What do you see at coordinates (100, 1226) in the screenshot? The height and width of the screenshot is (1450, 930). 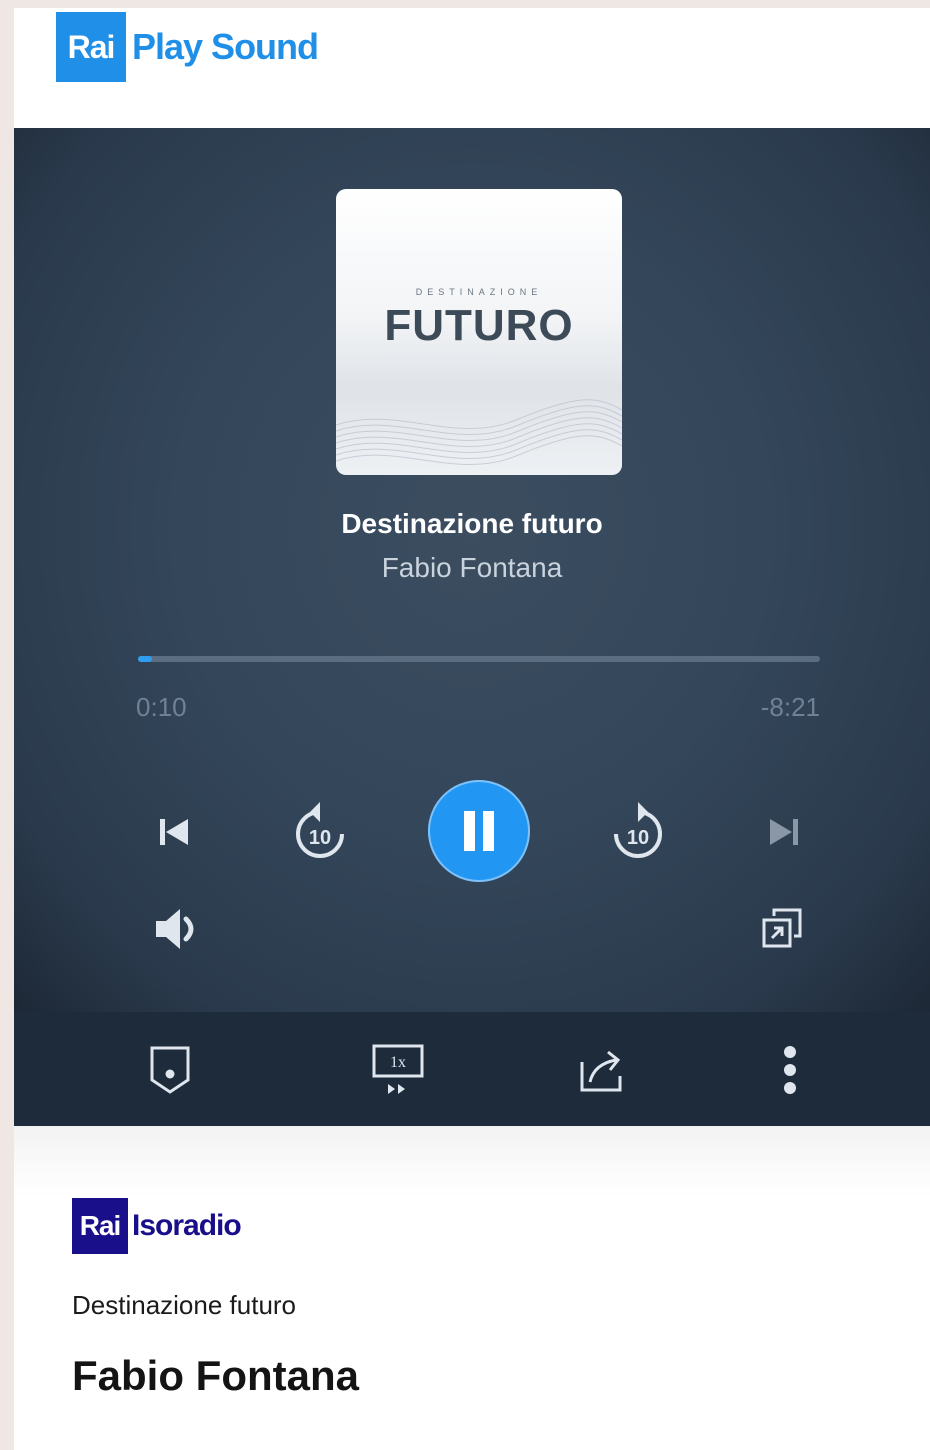 I see `channel-rai-box: Rai` at bounding box center [100, 1226].